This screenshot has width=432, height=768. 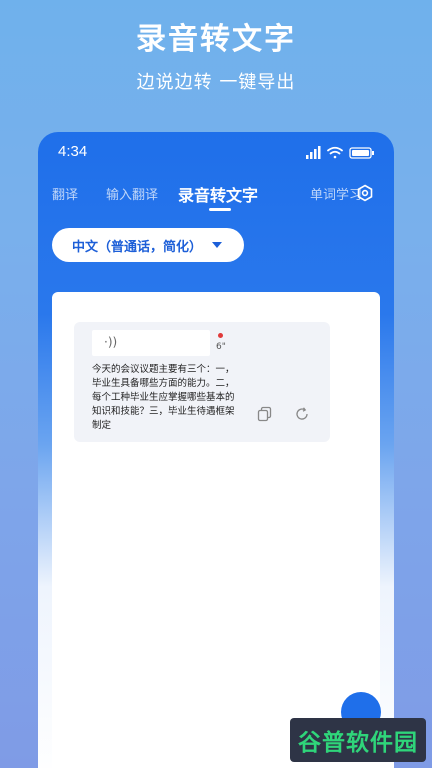 What do you see at coordinates (336, 193) in the screenshot?
I see `tab-word-study: 单词学习` at bounding box center [336, 193].